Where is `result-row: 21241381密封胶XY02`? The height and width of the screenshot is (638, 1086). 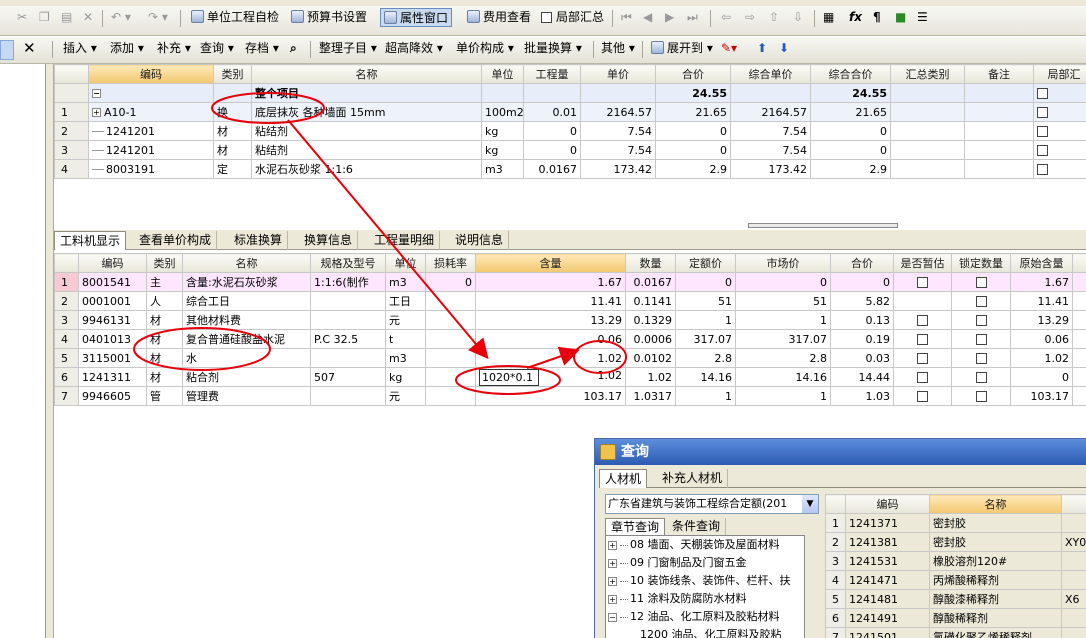 result-row: 21241381密封胶XY02 is located at coordinates (955, 542).